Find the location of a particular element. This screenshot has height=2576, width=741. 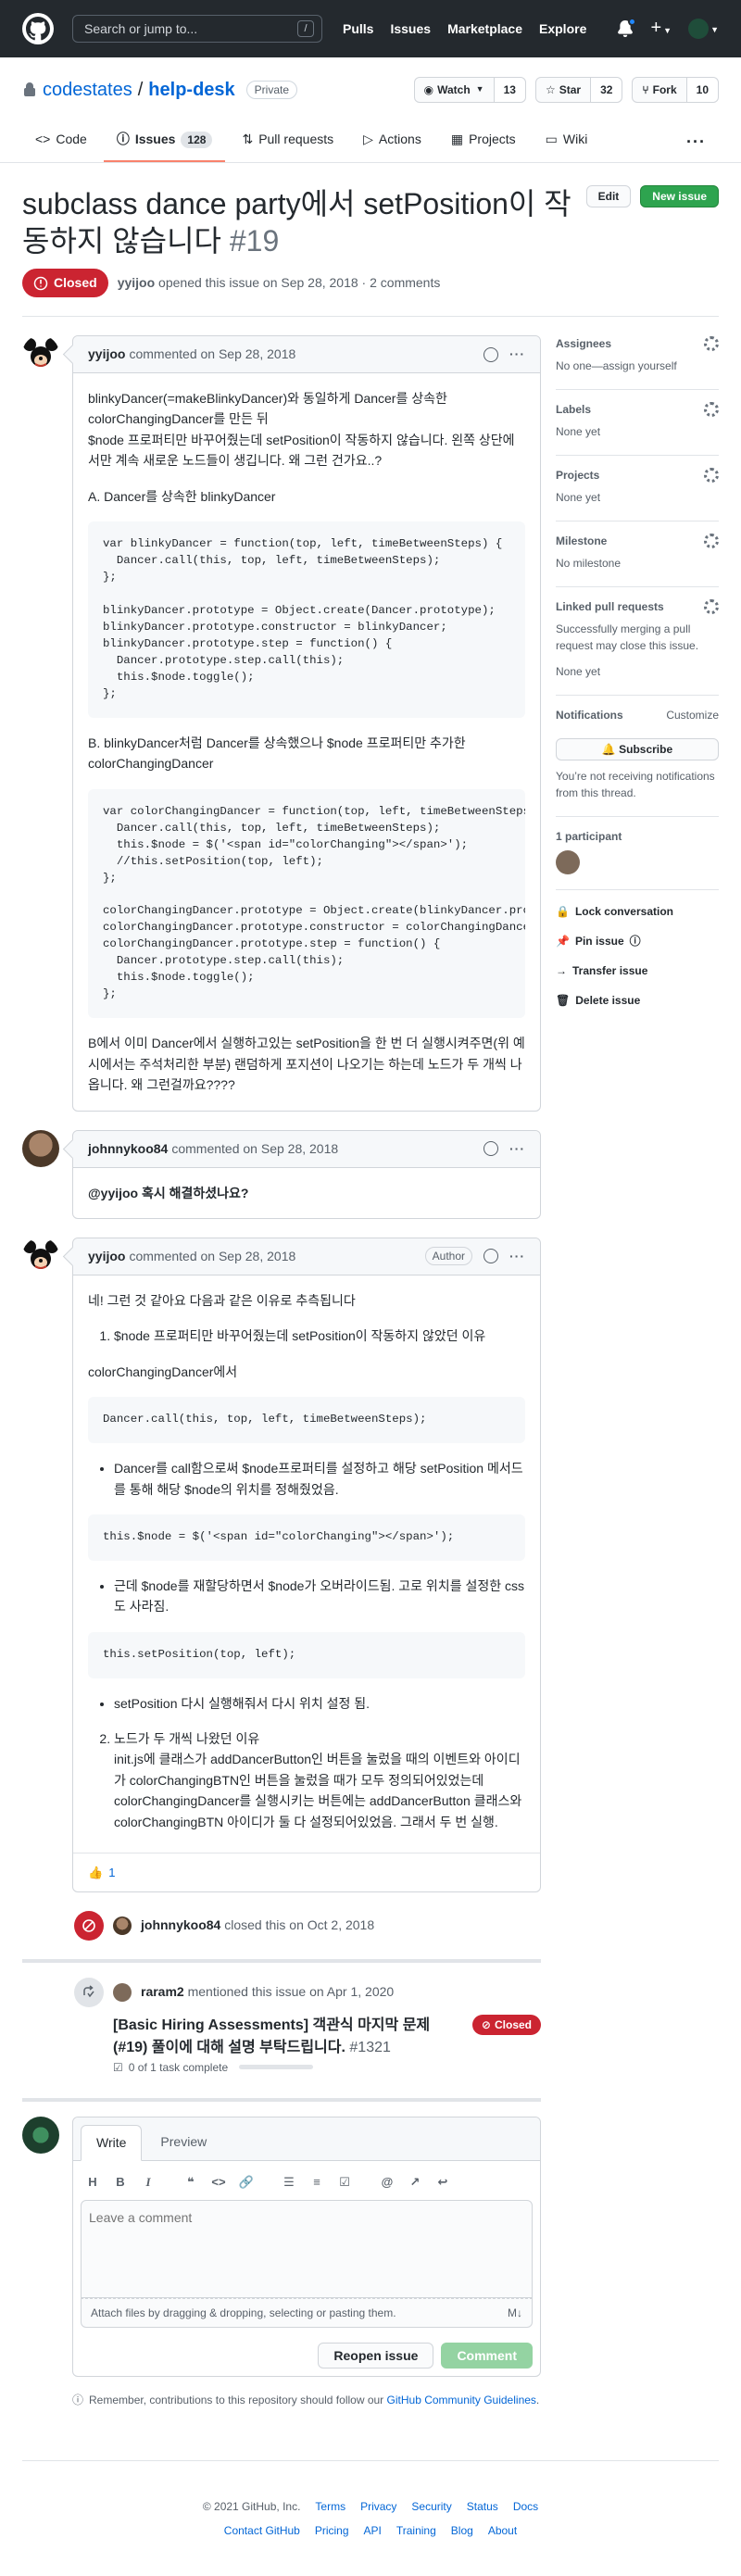

create-new-menu: + ▼ is located at coordinates (661, 29).